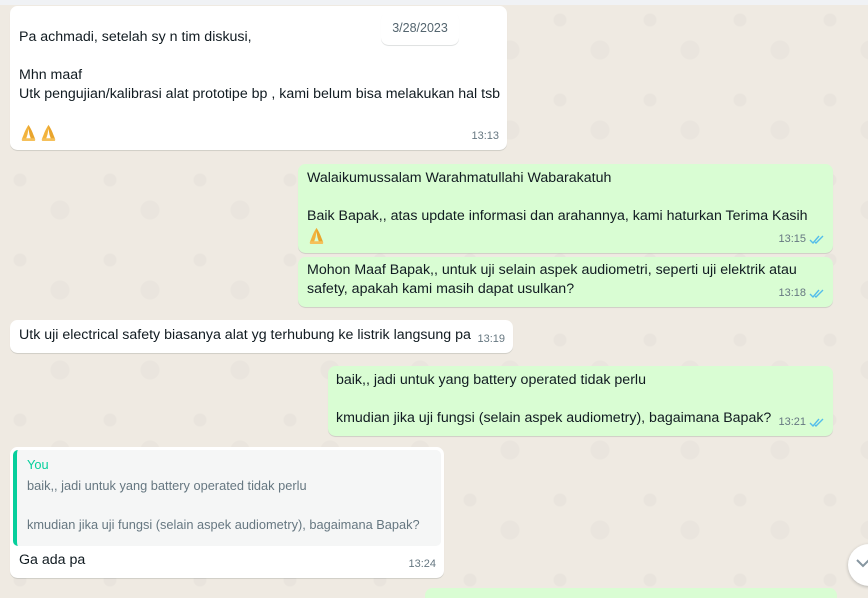 Image resolution: width=868 pixels, height=598 pixels. Describe the element at coordinates (39, 134) in the screenshot. I see `emoji-row` at that location.